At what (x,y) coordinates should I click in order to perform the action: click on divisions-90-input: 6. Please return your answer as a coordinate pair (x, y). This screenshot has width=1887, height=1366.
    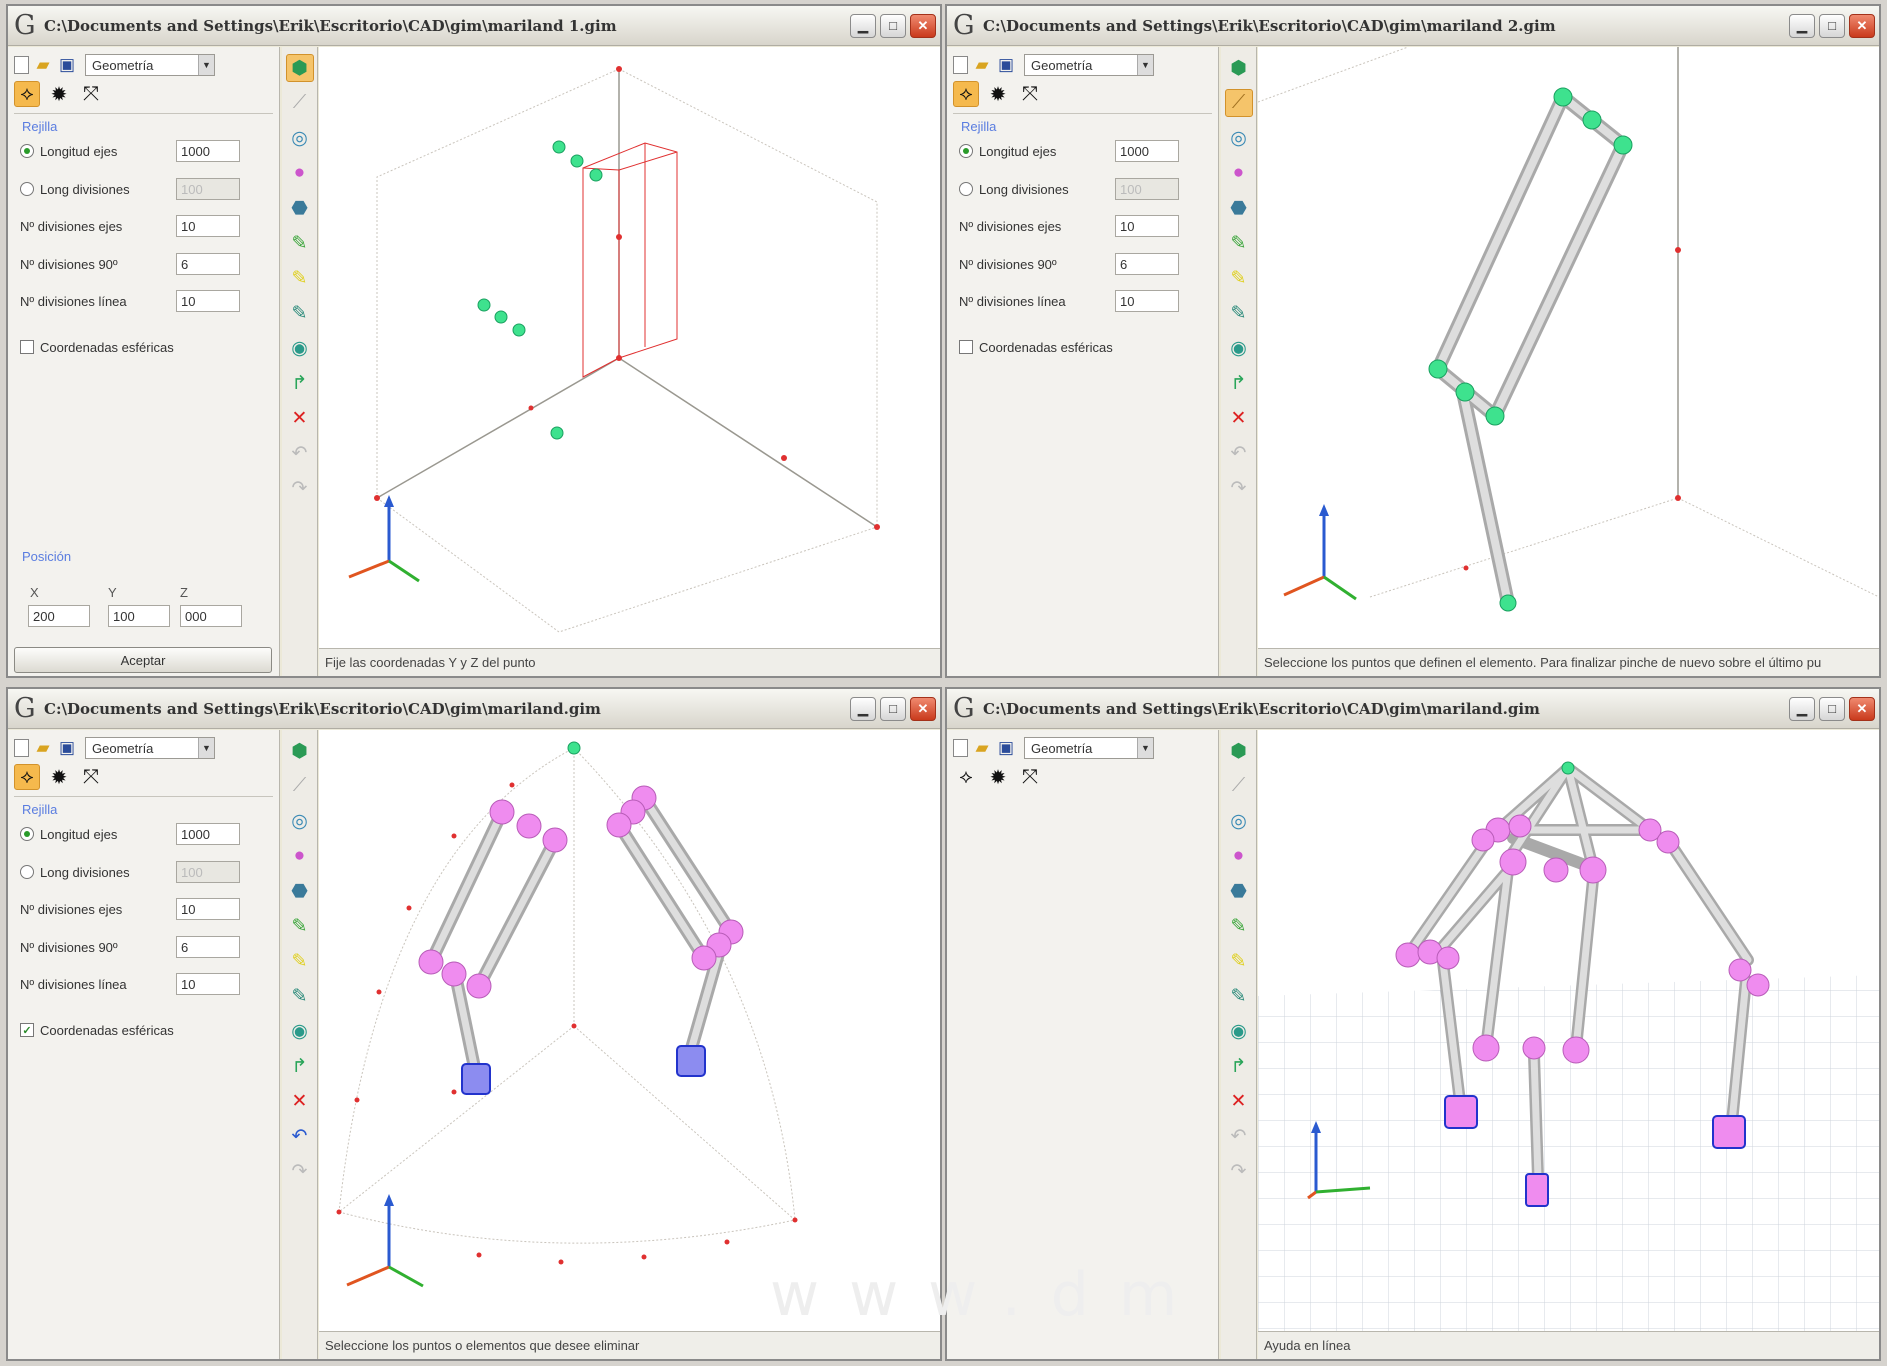
    Looking at the image, I should click on (208, 947).